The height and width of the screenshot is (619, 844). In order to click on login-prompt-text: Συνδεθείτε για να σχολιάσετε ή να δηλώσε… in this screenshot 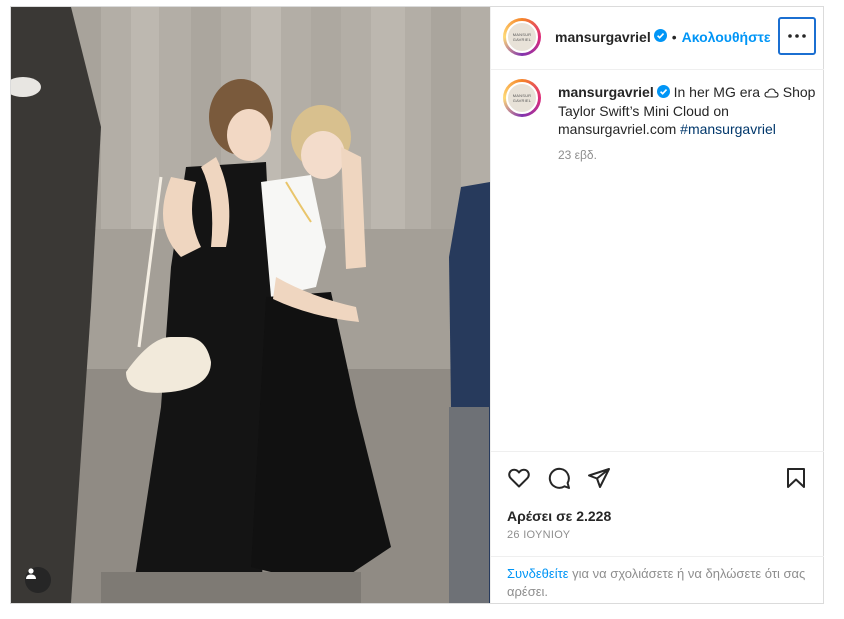, I will do `click(657, 583)`.